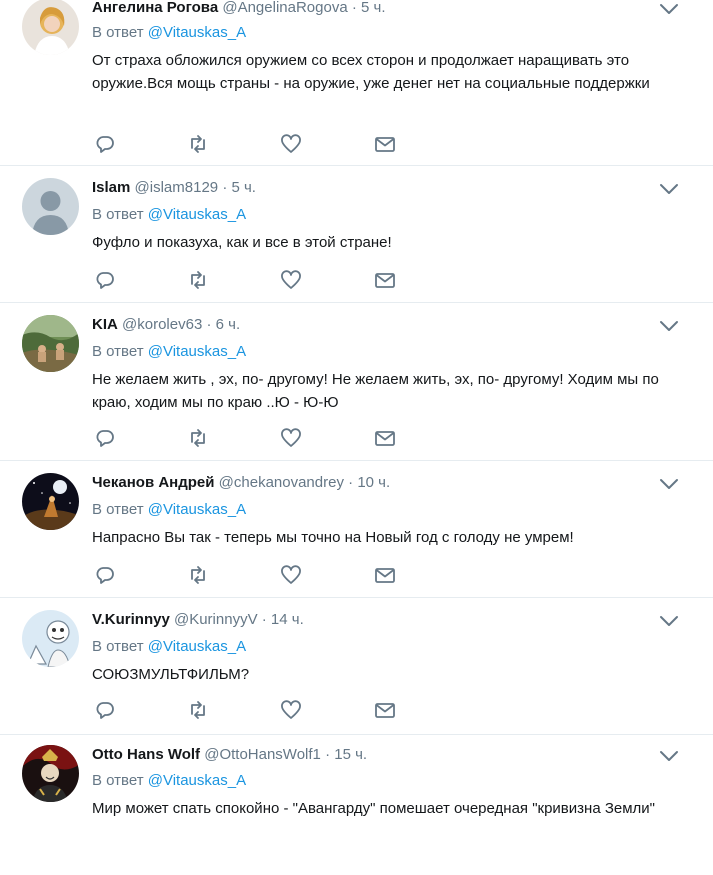 This screenshot has width=713, height=875. What do you see at coordinates (287, 619) in the screenshot?
I see `tweet-time: 14 ч.` at bounding box center [287, 619].